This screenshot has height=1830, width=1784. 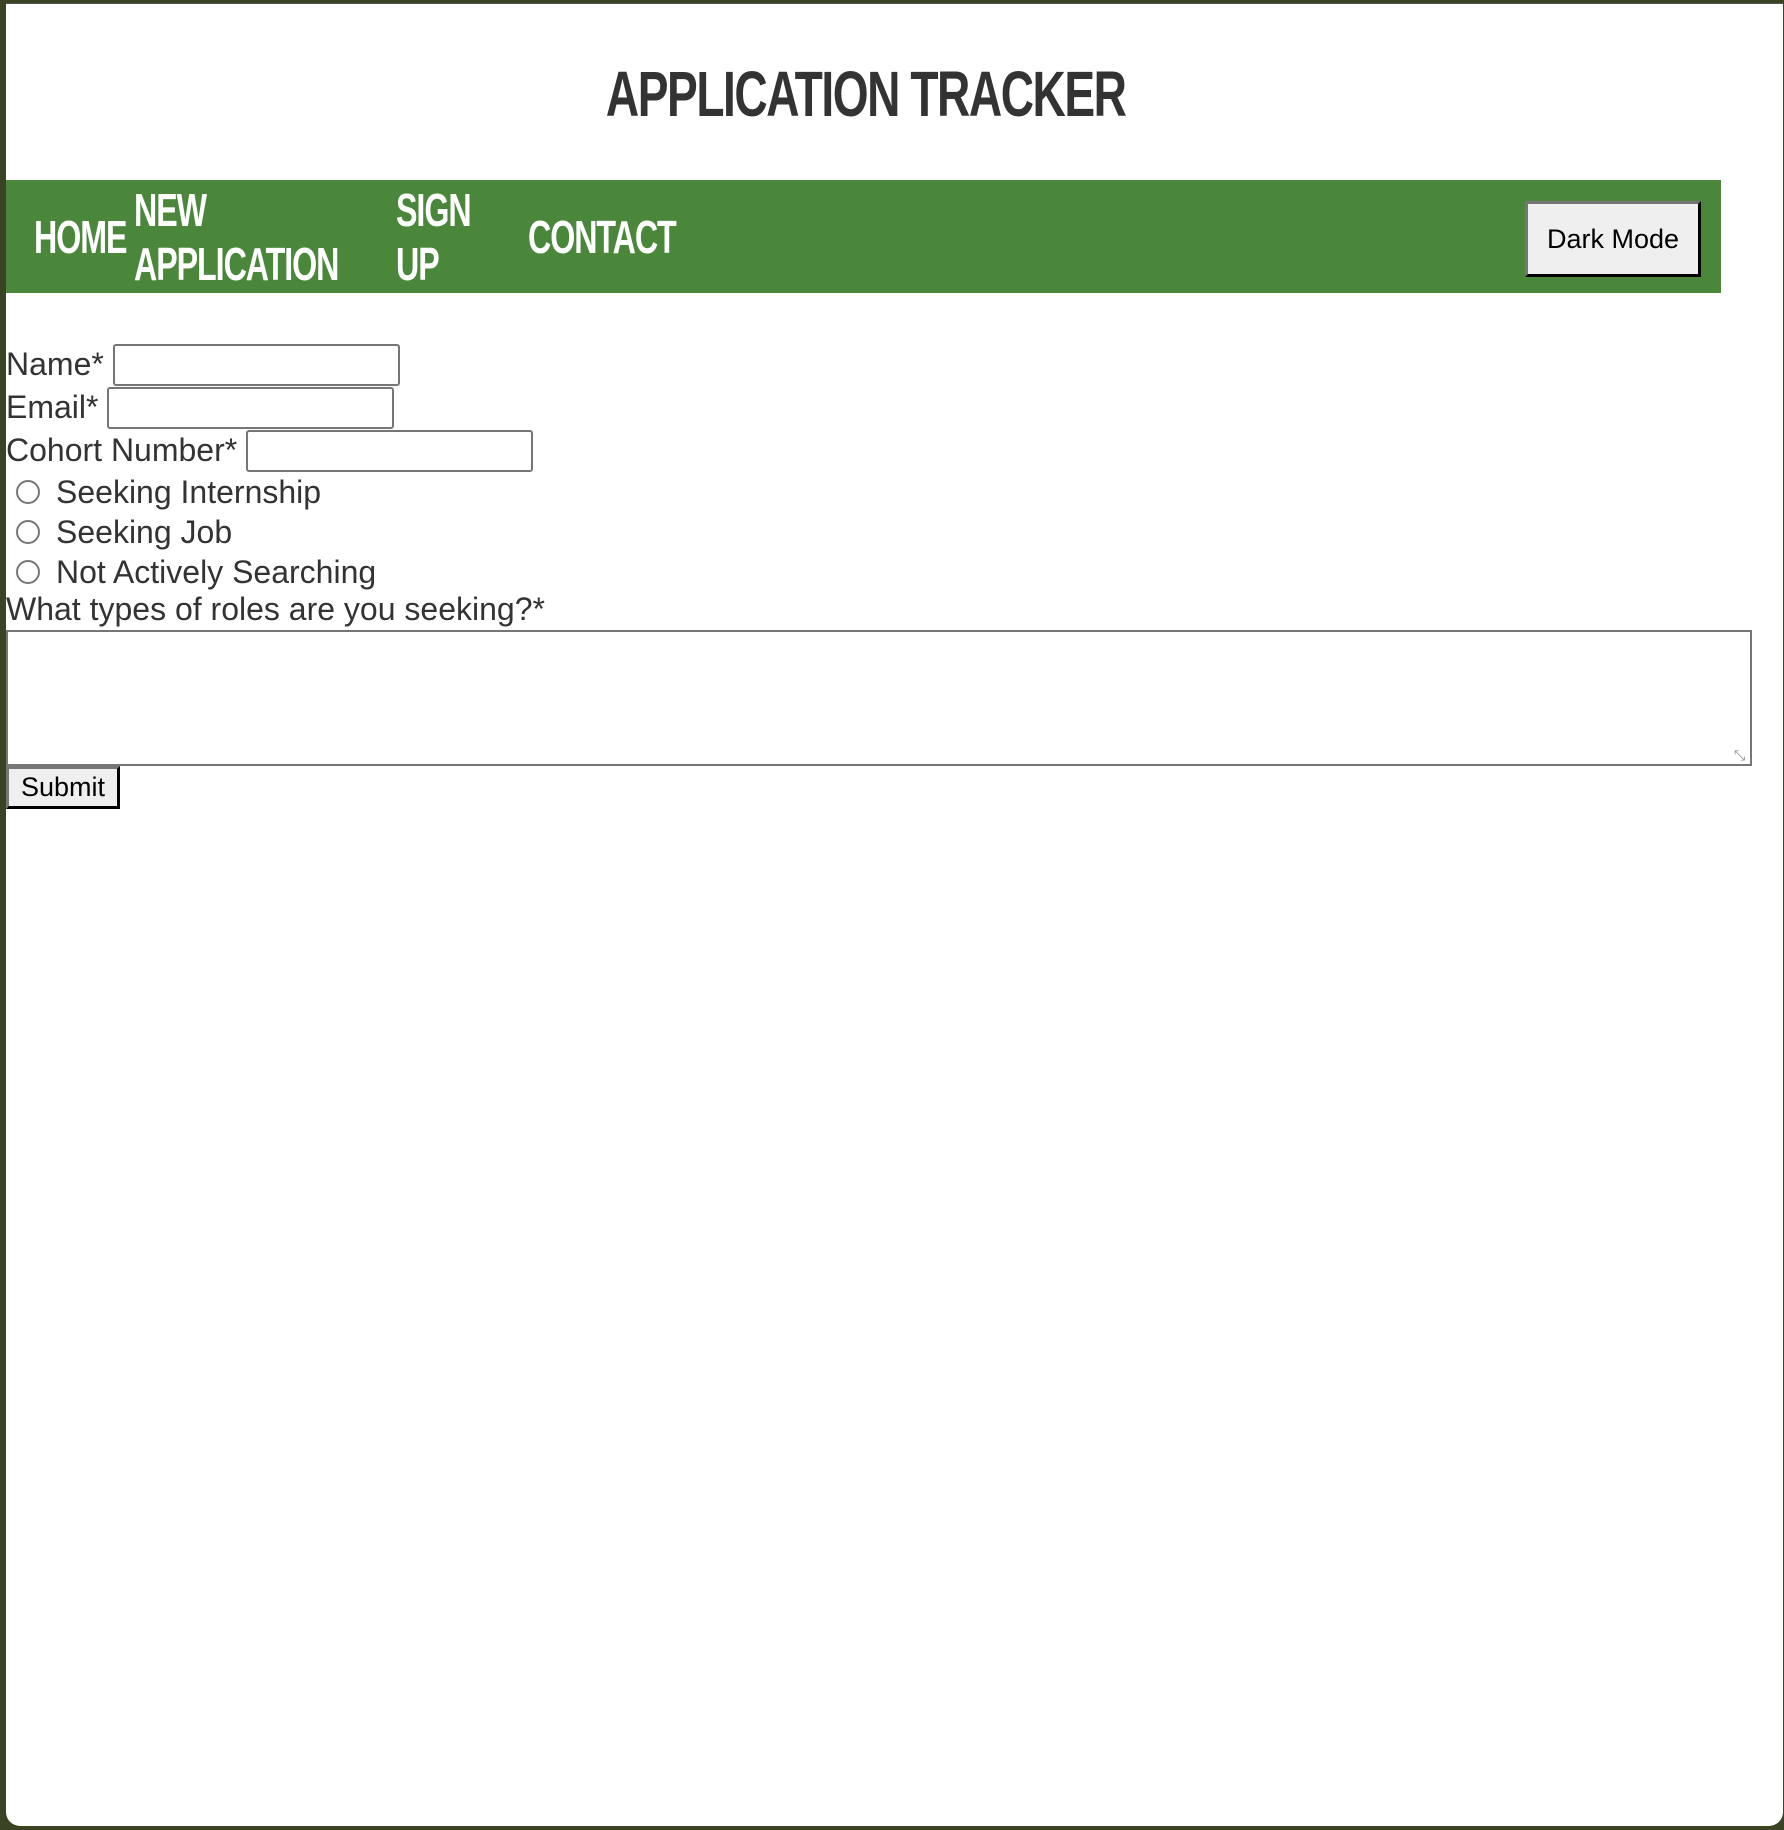 I want to click on roles-textarea: ⤡, so click(x=879, y=698).